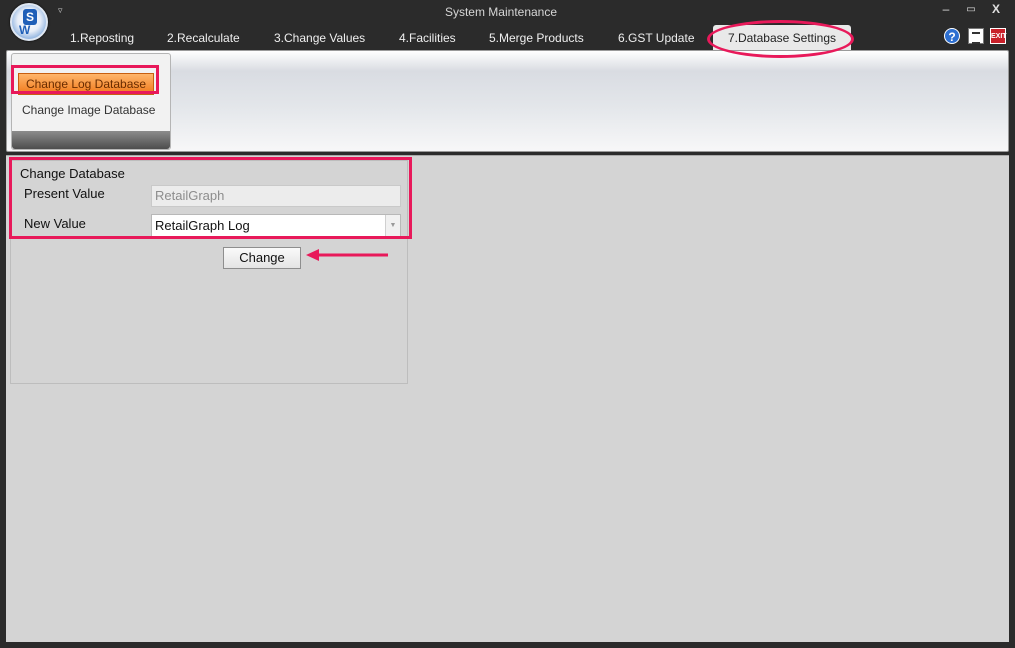 The image size is (1015, 648). I want to click on document-icon, so click(976, 36).